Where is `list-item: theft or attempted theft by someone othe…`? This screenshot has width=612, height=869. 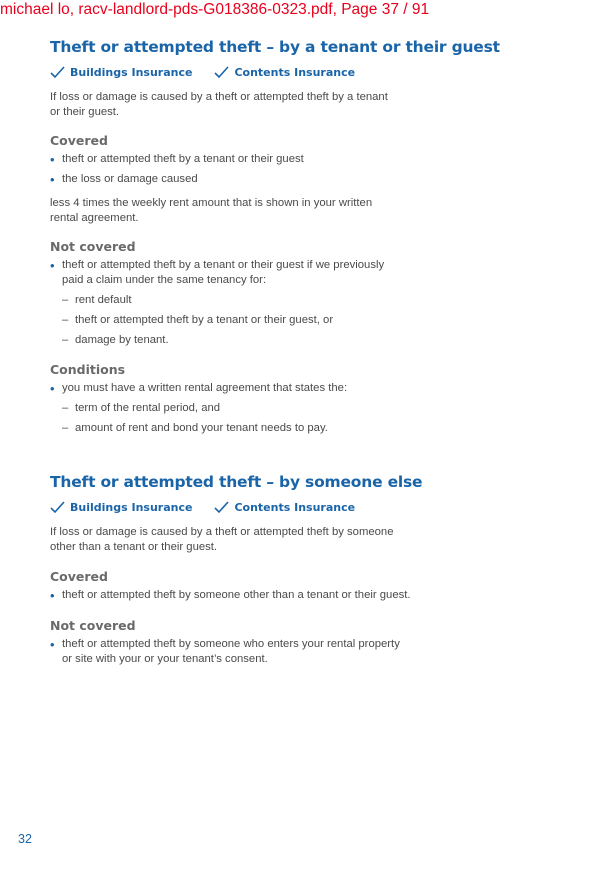 list-item: theft or attempted theft by someone othe… is located at coordinates (260, 595).